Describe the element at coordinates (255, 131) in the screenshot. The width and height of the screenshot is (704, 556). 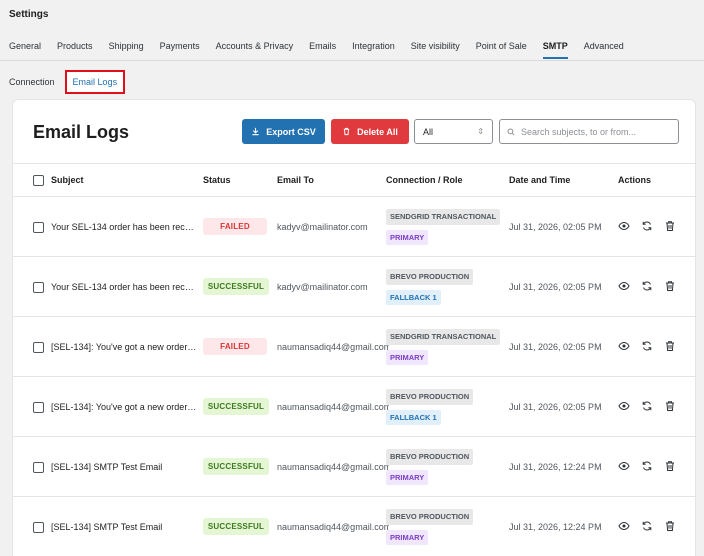
I see `download-icon` at that location.